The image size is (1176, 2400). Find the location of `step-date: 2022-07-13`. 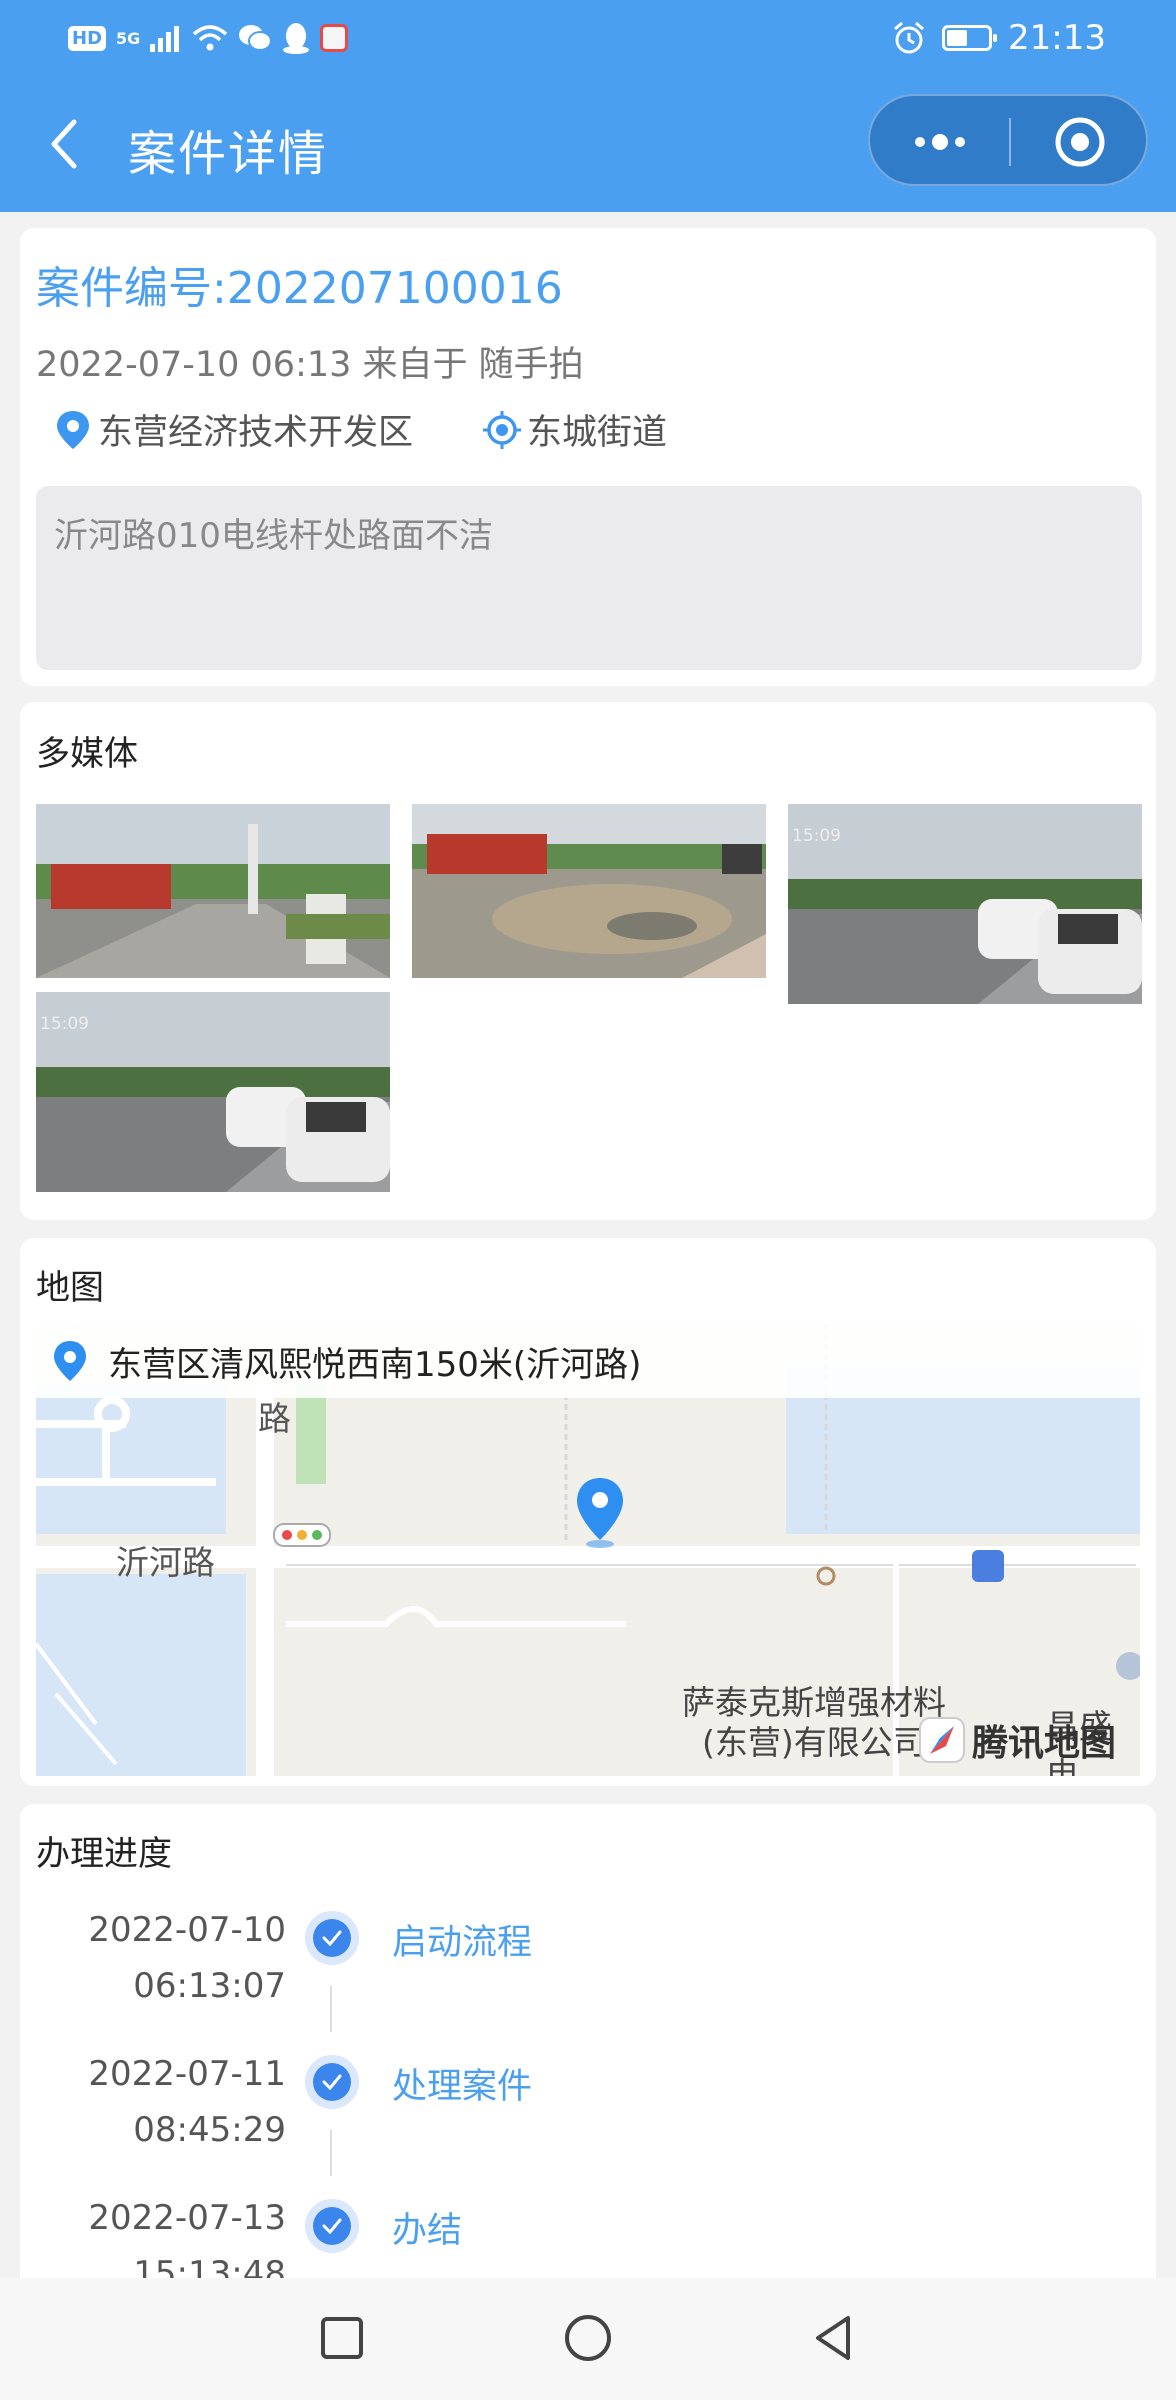

step-date: 2022-07-13 is located at coordinates (187, 2218).